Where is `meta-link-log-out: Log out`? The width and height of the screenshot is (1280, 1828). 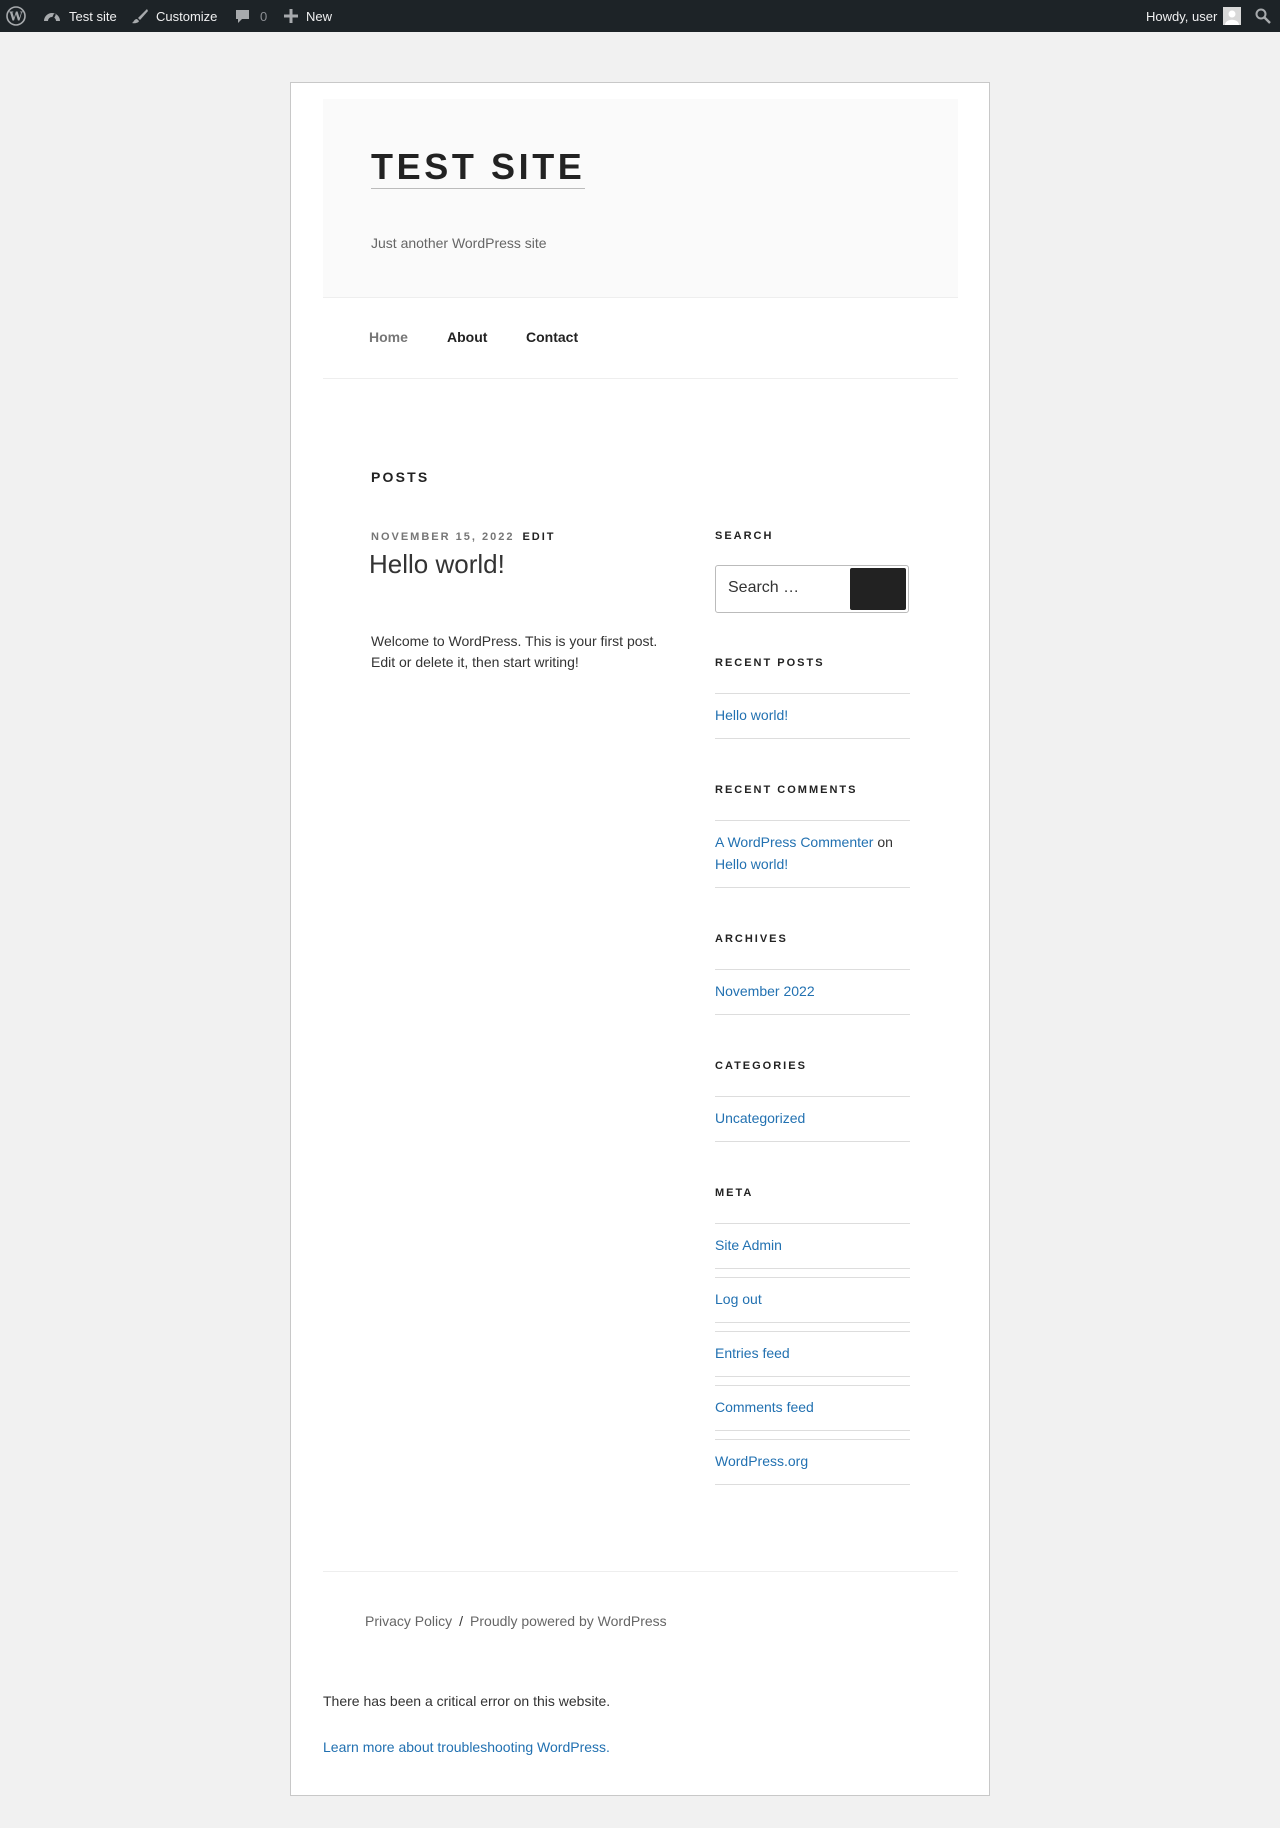 meta-link-log-out: Log out is located at coordinates (738, 1299).